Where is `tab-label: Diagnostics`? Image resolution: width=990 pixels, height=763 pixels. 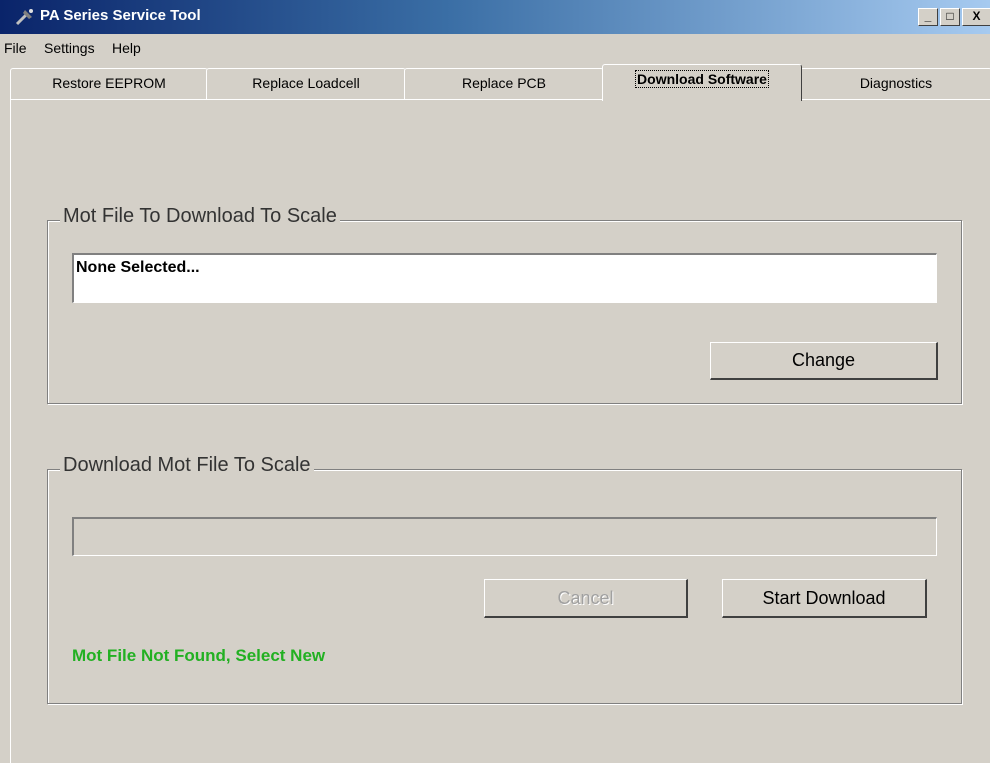
tab-label: Diagnostics is located at coordinates (896, 83).